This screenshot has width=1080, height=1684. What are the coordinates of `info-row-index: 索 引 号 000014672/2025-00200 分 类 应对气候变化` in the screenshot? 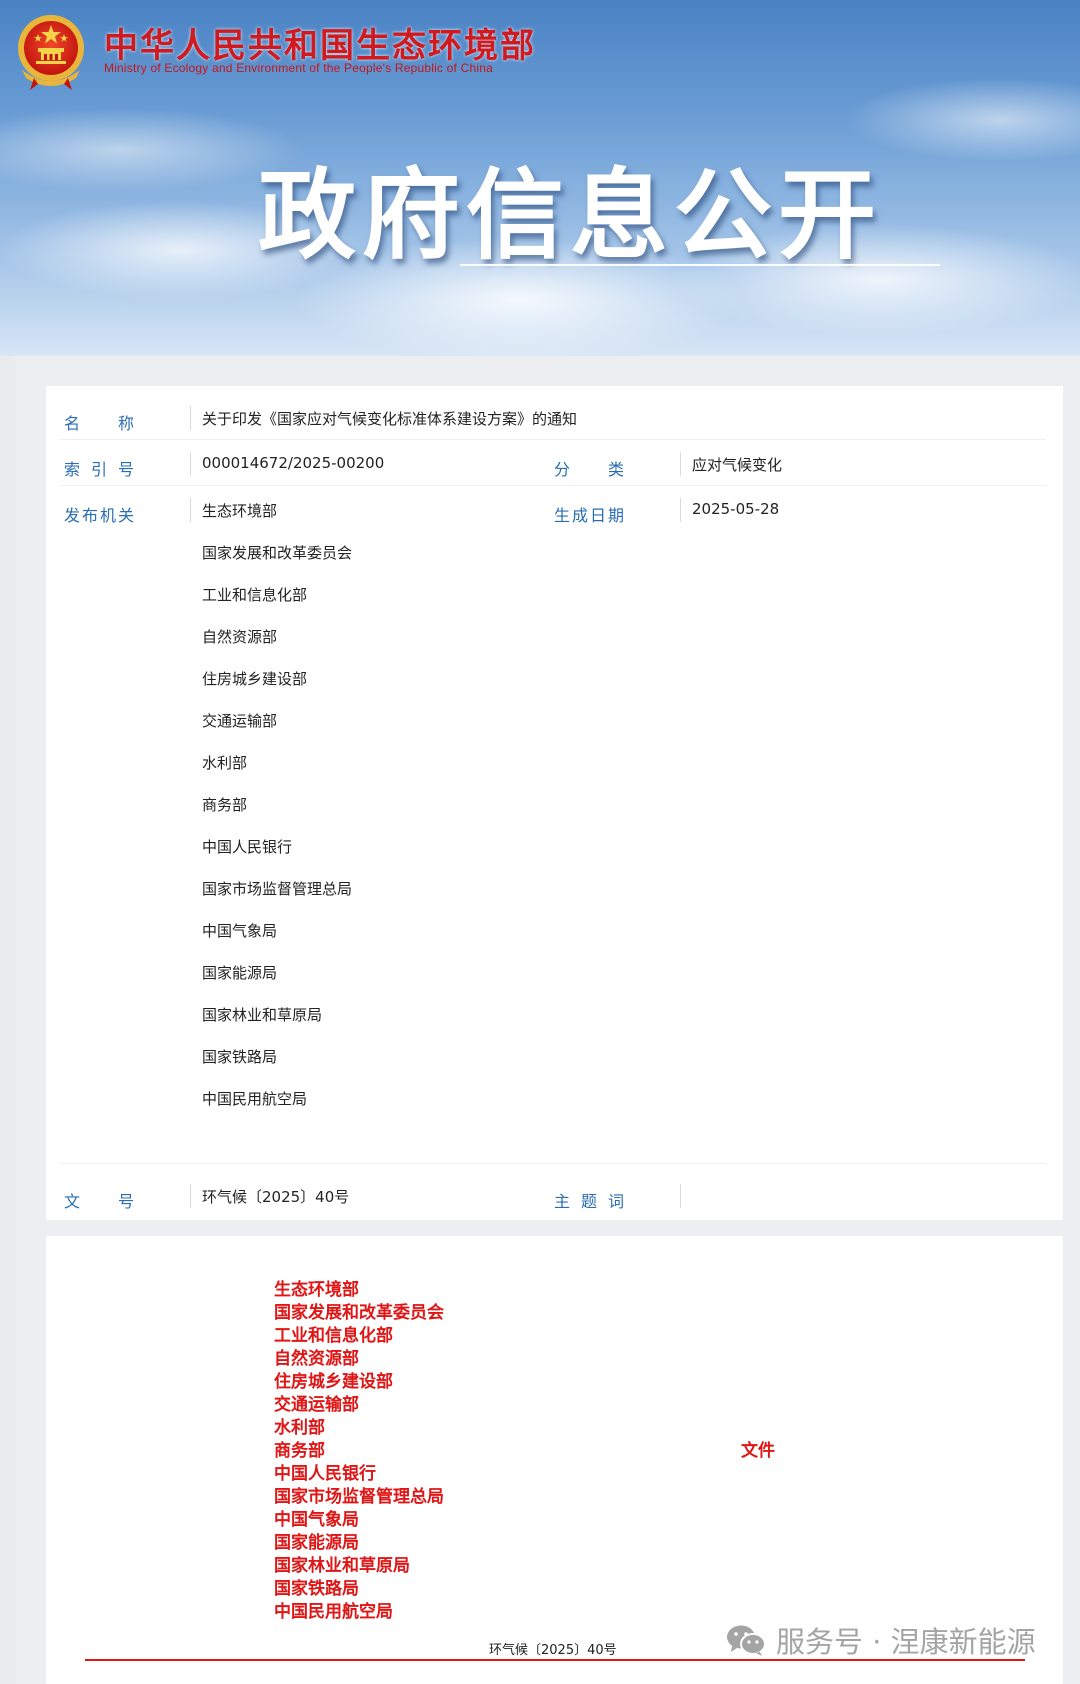 It's located at (553, 463).